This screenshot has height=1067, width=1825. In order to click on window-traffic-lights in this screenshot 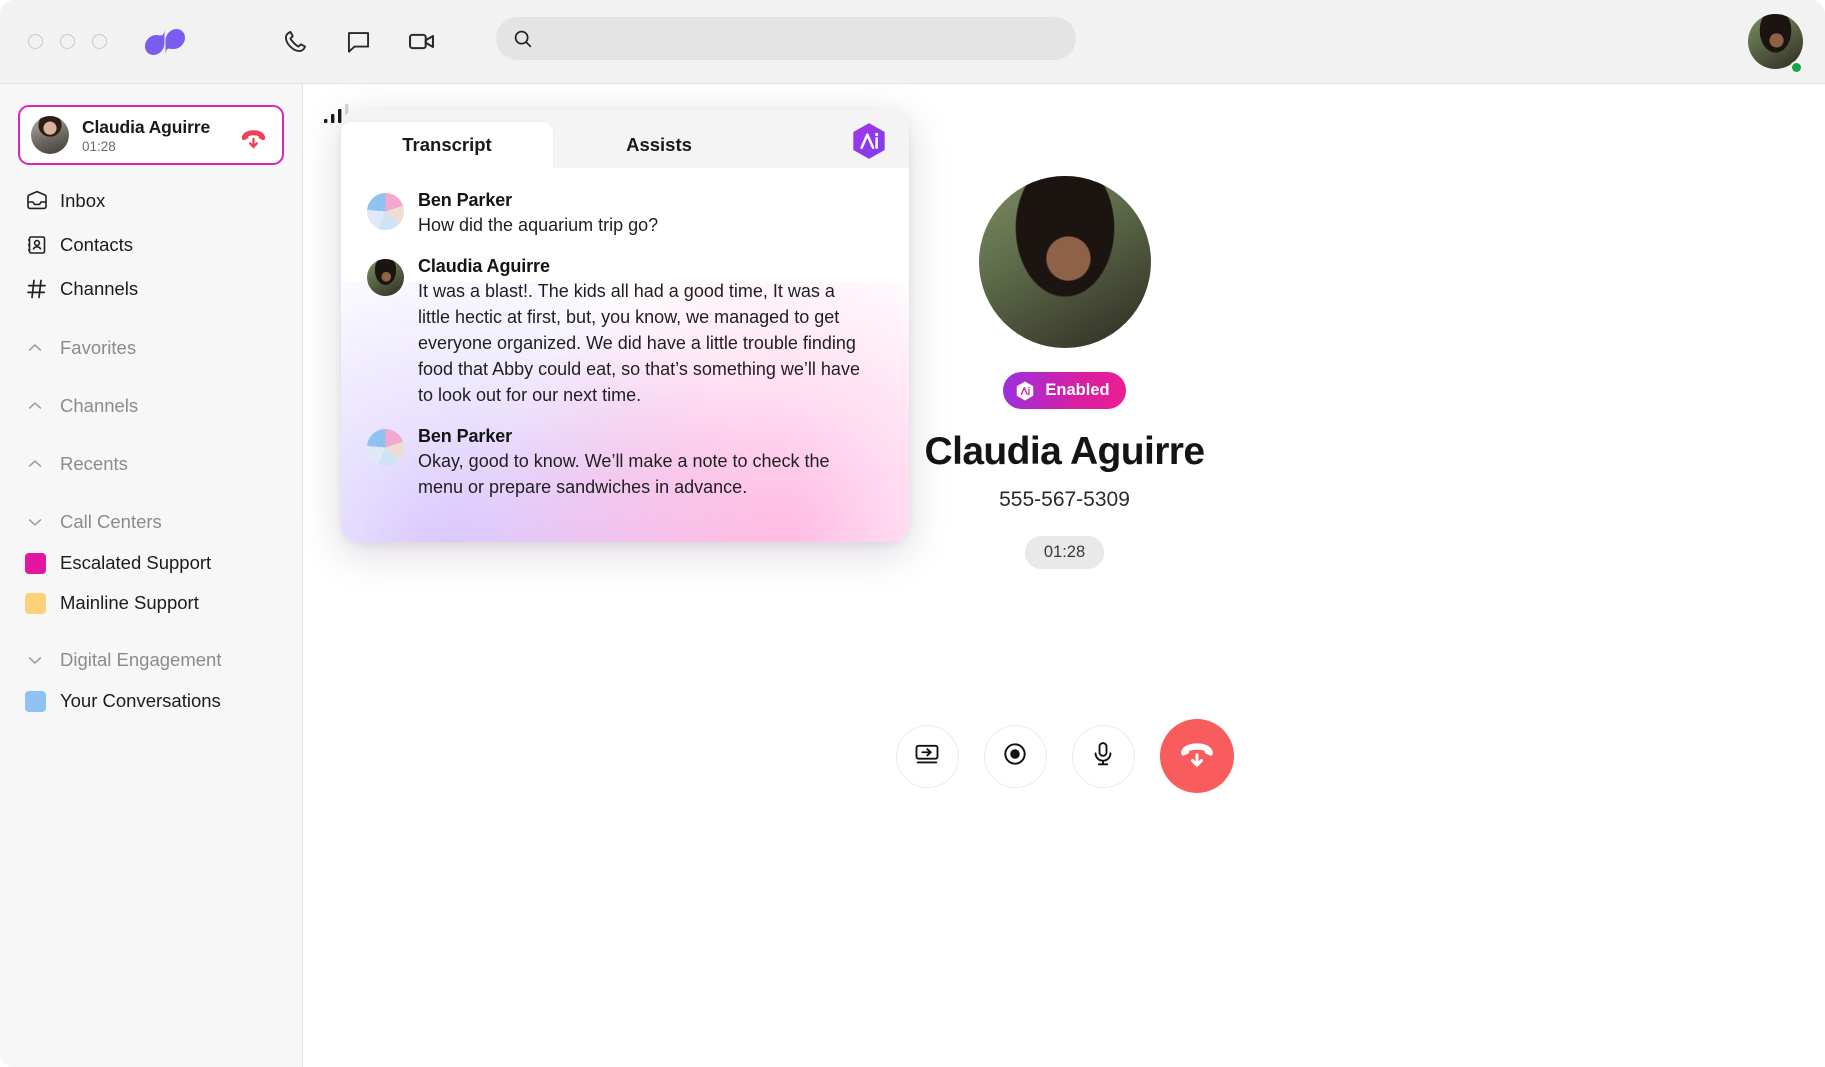, I will do `click(67, 41)`.